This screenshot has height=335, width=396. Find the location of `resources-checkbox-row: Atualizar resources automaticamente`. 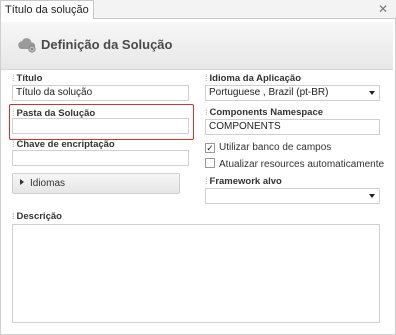

resources-checkbox-row: Atualizar resources automaticamente is located at coordinates (294, 164).